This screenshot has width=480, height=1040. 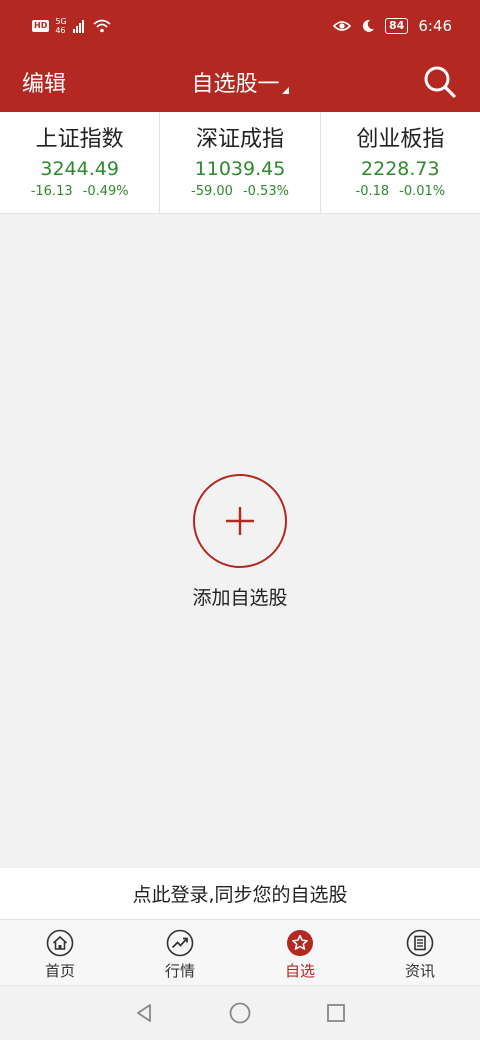 I want to click on star-icon, so click(x=300, y=943).